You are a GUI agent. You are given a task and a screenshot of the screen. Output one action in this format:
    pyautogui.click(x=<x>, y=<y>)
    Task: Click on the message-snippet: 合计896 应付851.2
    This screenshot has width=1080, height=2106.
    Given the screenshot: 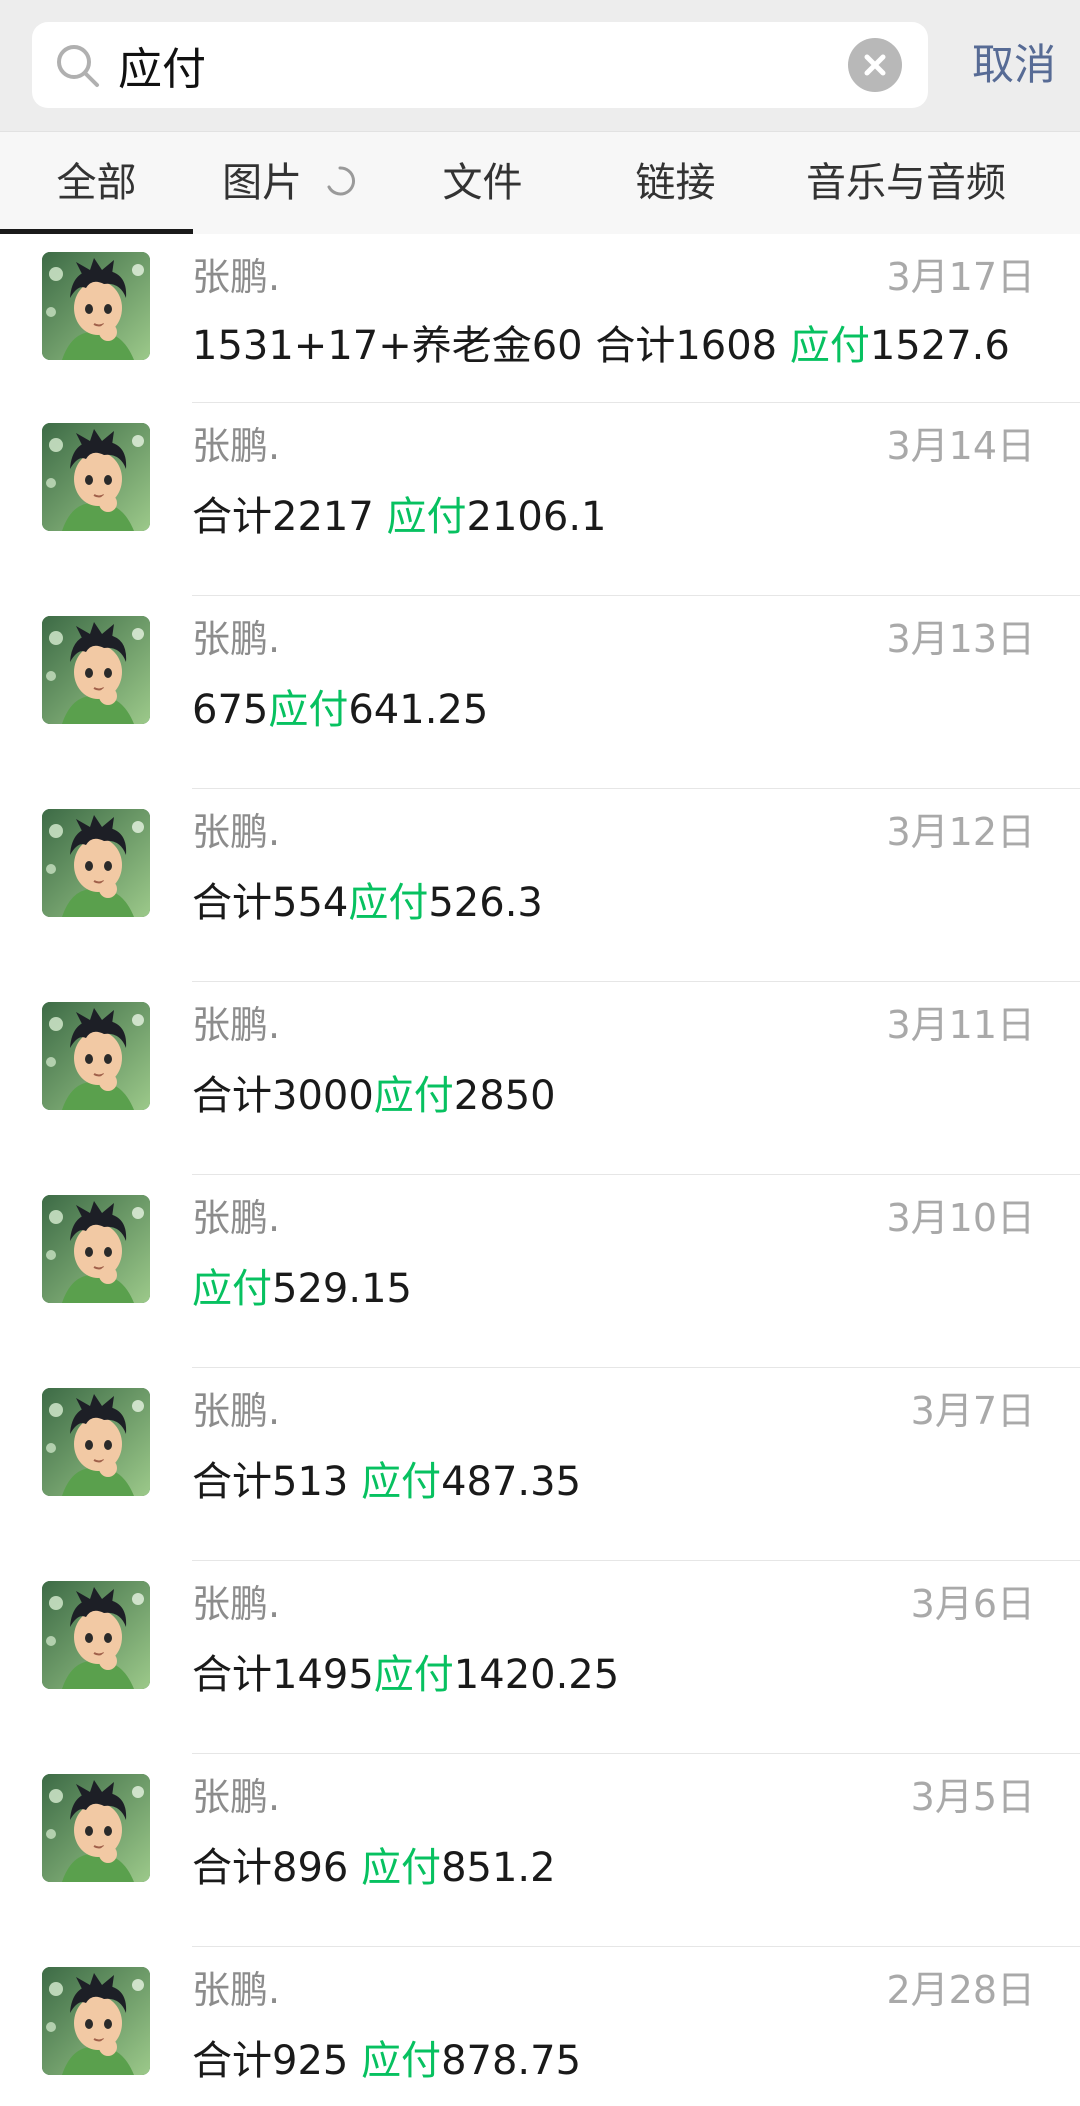 What is the action you would take?
    pyautogui.click(x=374, y=1868)
    